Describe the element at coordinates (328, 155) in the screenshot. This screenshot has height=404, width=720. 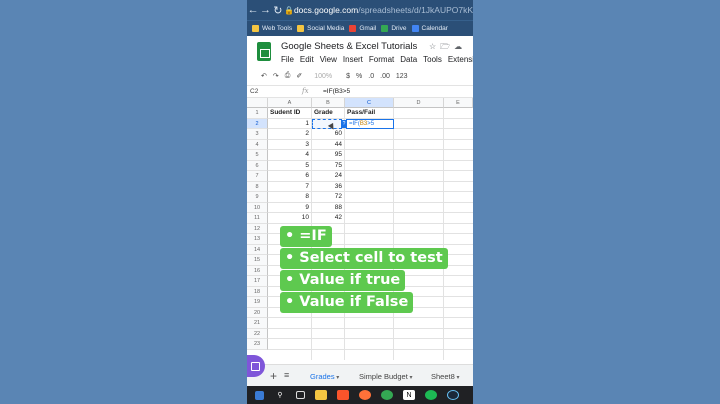
I see `cell-grade: 95` at that location.